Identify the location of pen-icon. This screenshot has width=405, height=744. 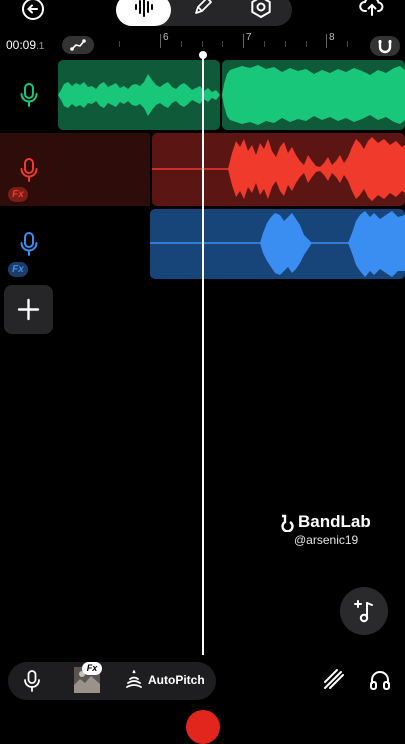
(203, 7).